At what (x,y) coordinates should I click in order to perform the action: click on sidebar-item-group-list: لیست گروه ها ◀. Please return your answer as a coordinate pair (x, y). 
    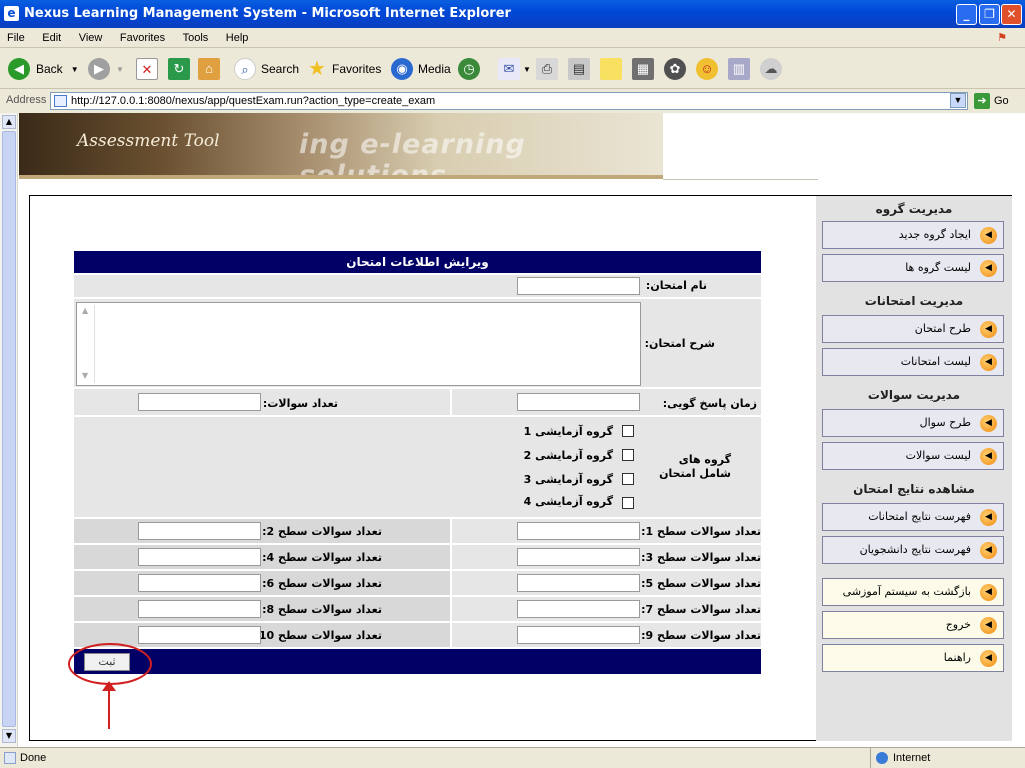
    Looking at the image, I should click on (913, 268).